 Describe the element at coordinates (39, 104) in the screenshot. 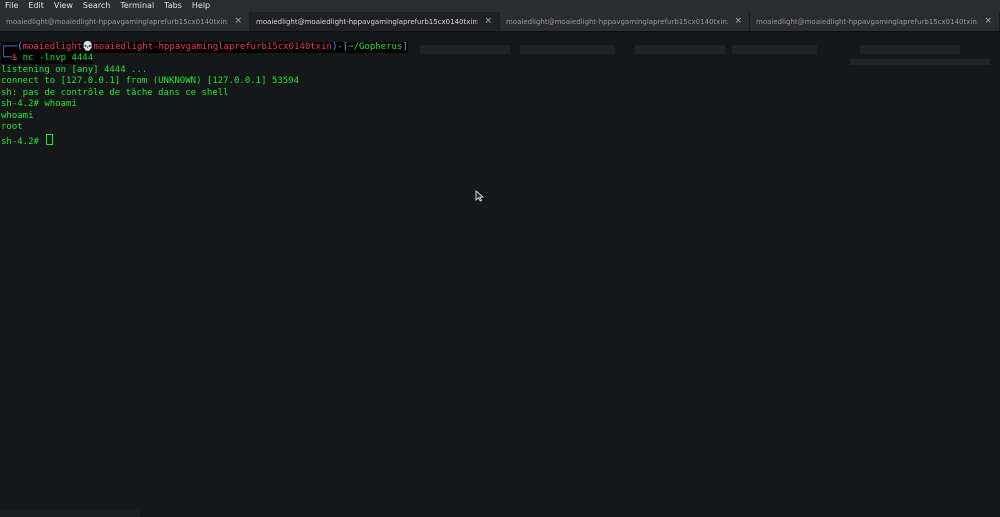

I see `output-line: sh-4.2# whoami` at that location.